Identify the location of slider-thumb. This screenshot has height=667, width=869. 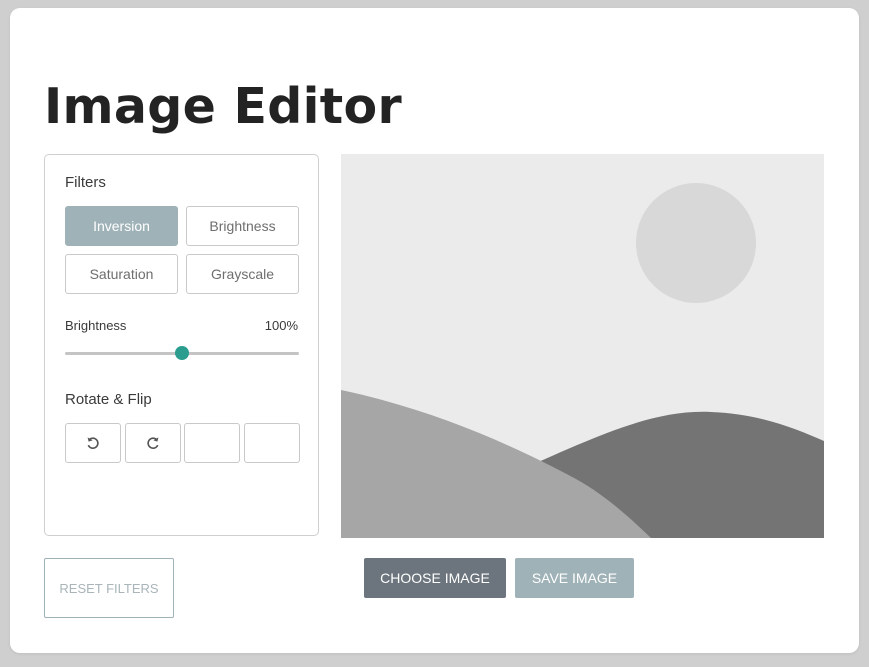
(182, 353).